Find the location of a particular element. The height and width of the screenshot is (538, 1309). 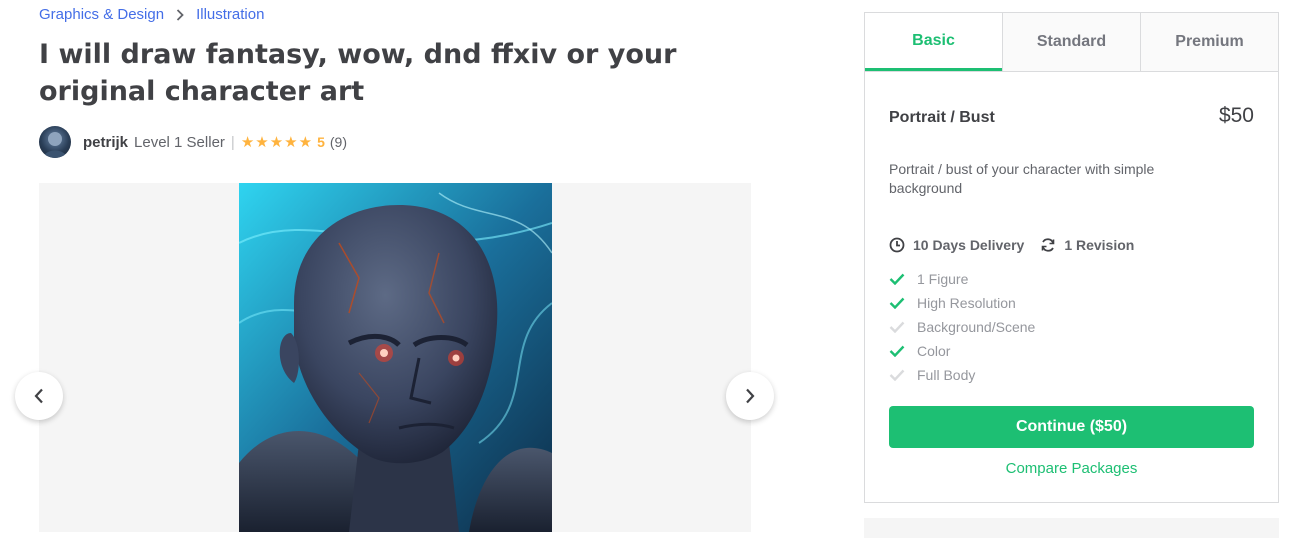

gallery-next-button is located at coordinates (750, 396).